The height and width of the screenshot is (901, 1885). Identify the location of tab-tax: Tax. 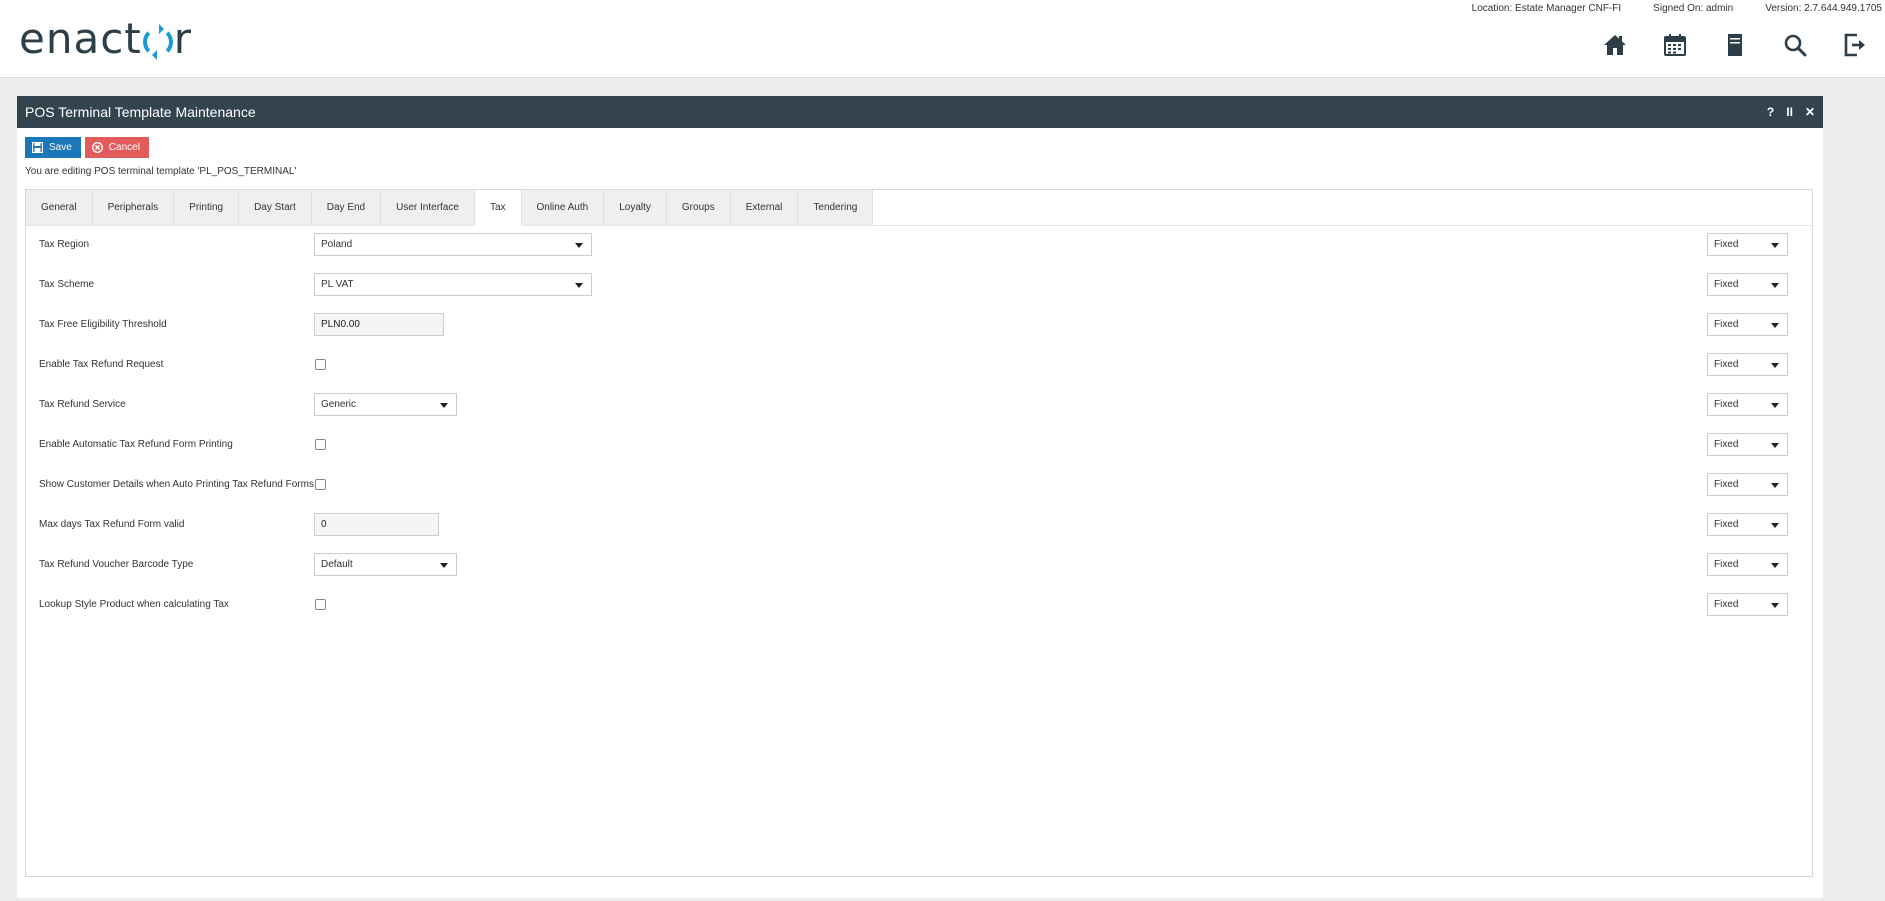
(498, 208).